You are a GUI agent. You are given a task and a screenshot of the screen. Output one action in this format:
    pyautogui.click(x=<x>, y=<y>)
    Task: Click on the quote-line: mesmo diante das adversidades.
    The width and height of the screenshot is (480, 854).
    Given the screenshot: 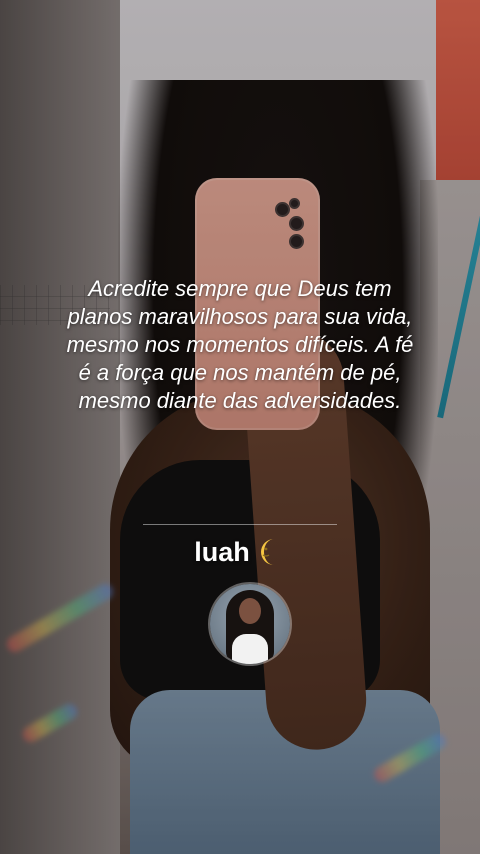 What is the action you would take?
    pyautogui.click(x=240, y=400)
    